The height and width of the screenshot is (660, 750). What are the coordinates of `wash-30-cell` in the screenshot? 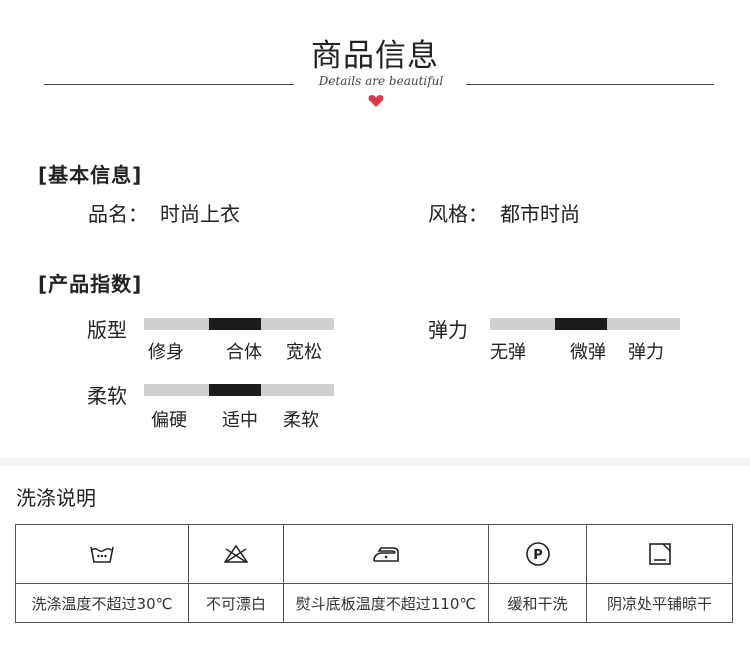 It's located at (102, 554).